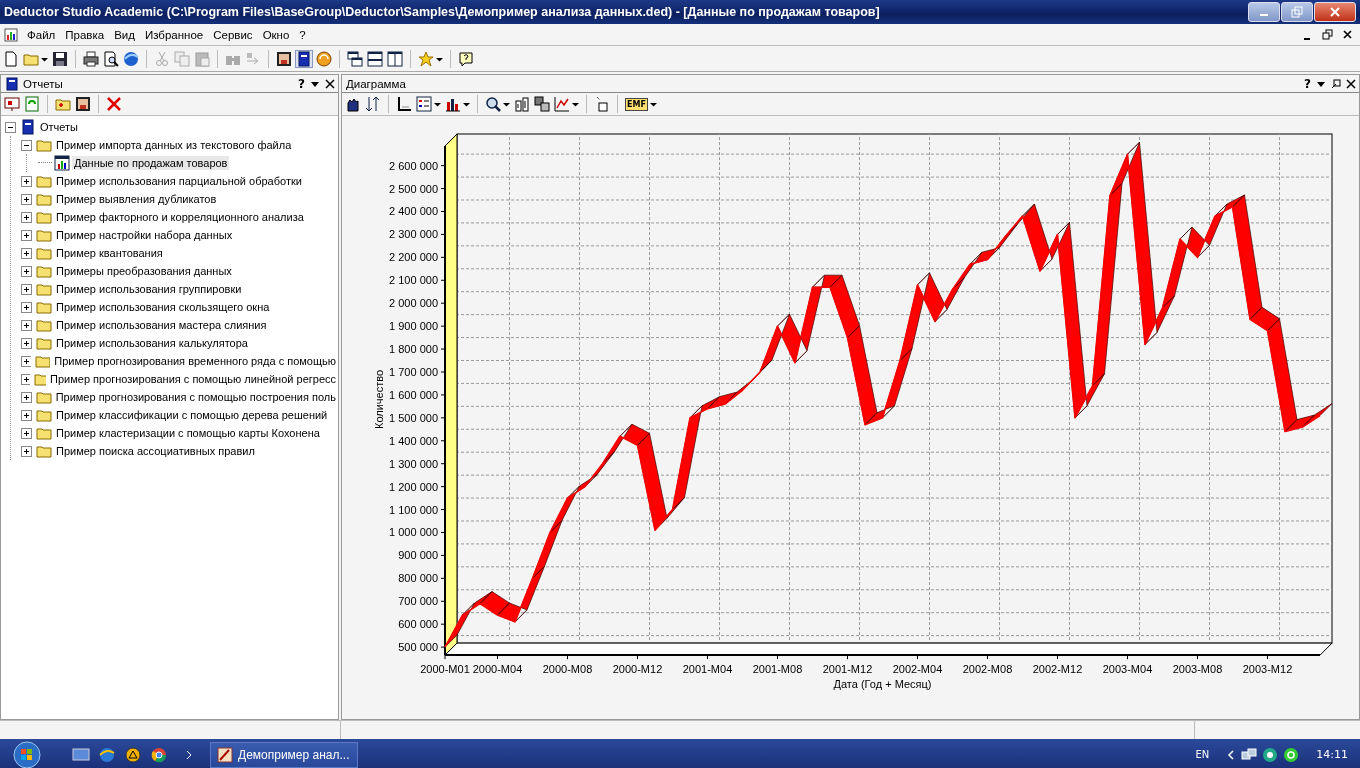 The image size is (1360, 768). I want to click on bars-vertical-icon, so click(522, 104).